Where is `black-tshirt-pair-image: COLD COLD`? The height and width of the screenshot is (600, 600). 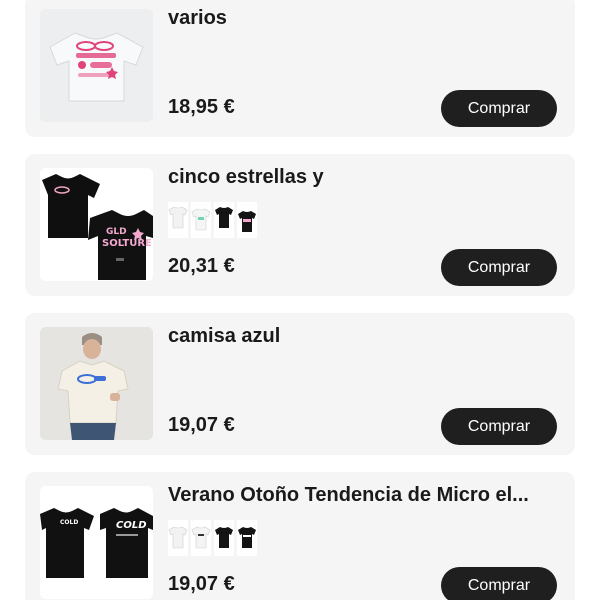 black-tshirt-pair-image: COLD COLD is located at coordinates (96, 542).